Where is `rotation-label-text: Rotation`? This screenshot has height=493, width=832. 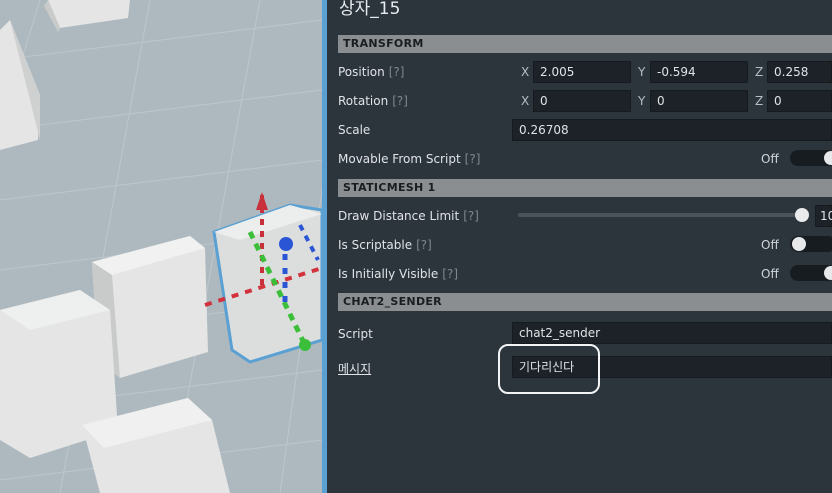 rotation-label-text: Rotation is located at coordinates (363, 101).